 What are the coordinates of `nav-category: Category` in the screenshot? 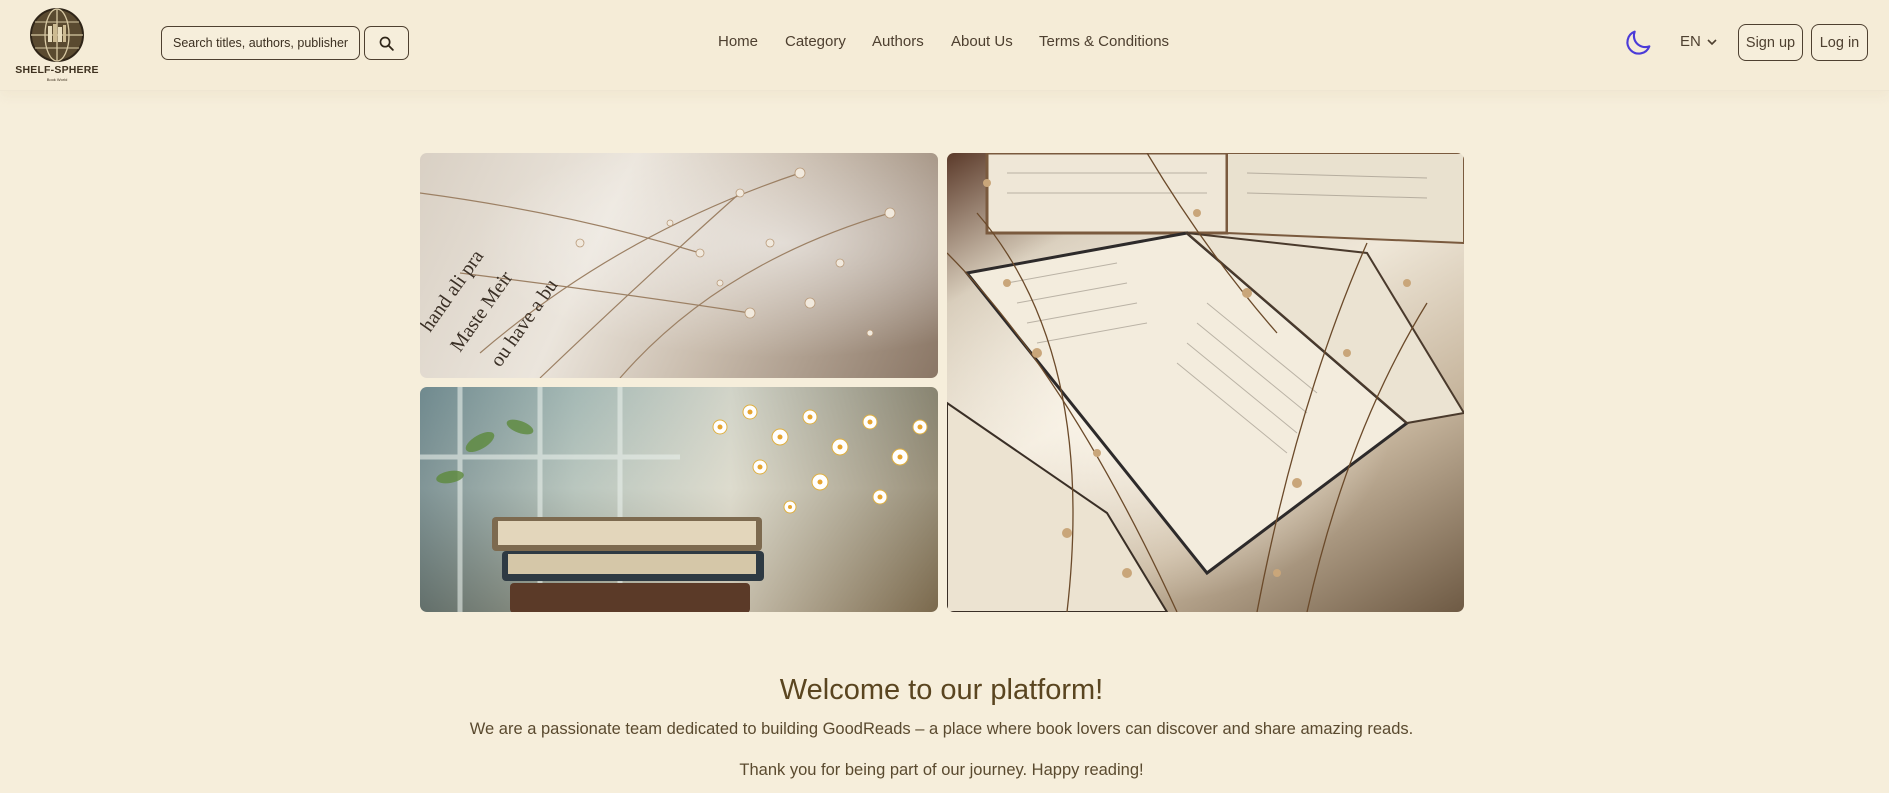 It's located at (815, 41).